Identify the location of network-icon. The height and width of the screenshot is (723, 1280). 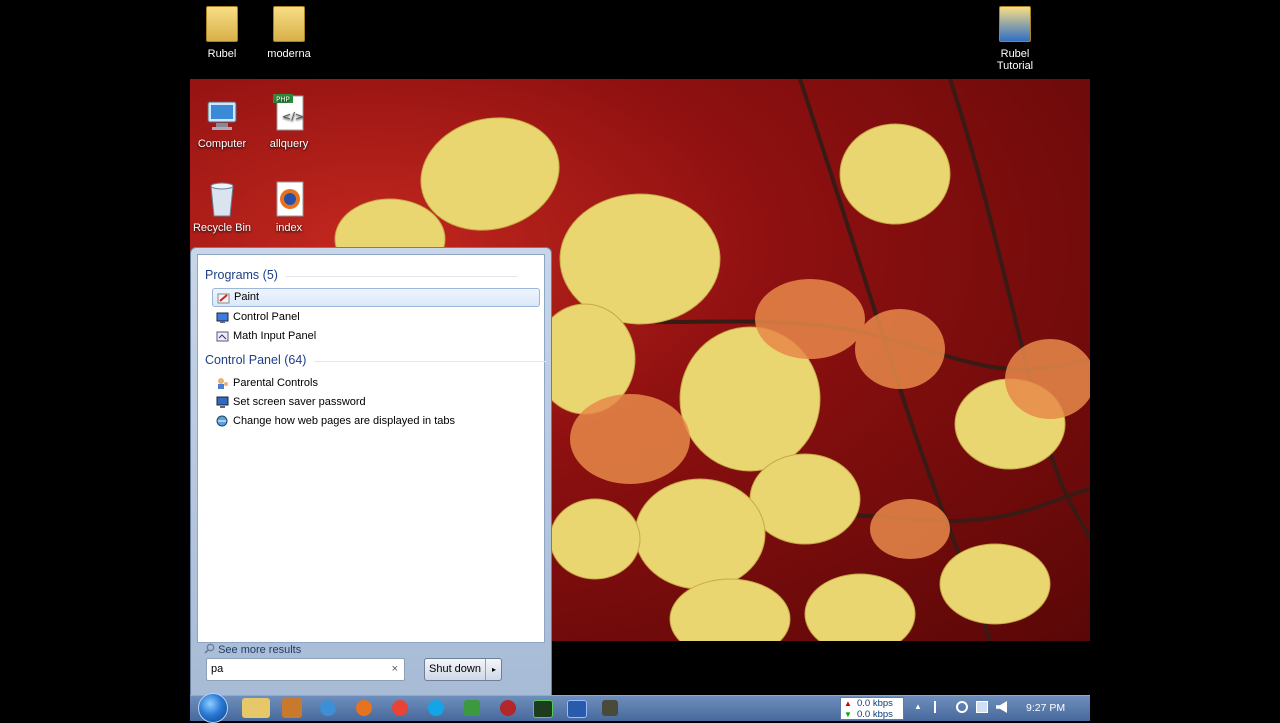
(982, 707).